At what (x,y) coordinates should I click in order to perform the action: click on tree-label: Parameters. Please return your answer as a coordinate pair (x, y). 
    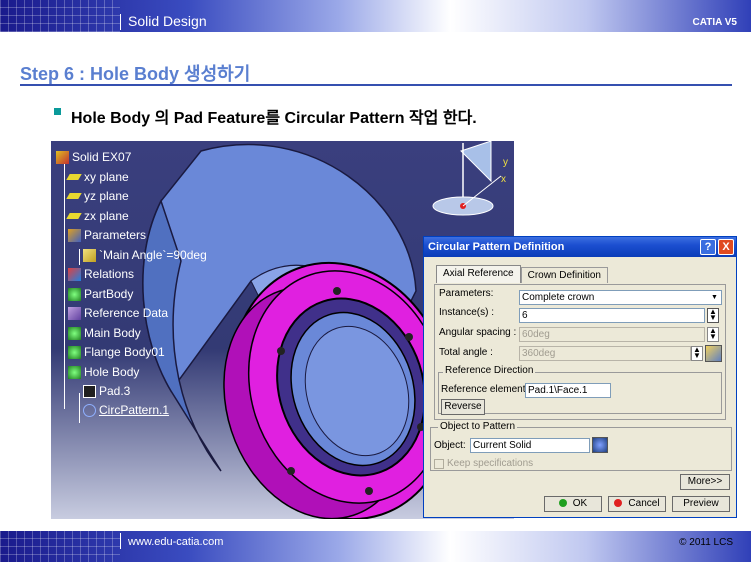
    Looking at the image, I should click on (115, 235).